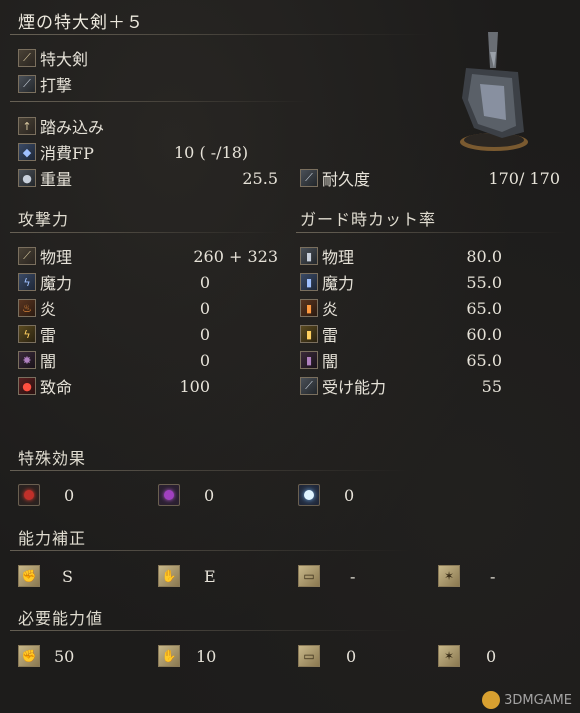  I want to click on guard-label: 闇, so click(330, 361).